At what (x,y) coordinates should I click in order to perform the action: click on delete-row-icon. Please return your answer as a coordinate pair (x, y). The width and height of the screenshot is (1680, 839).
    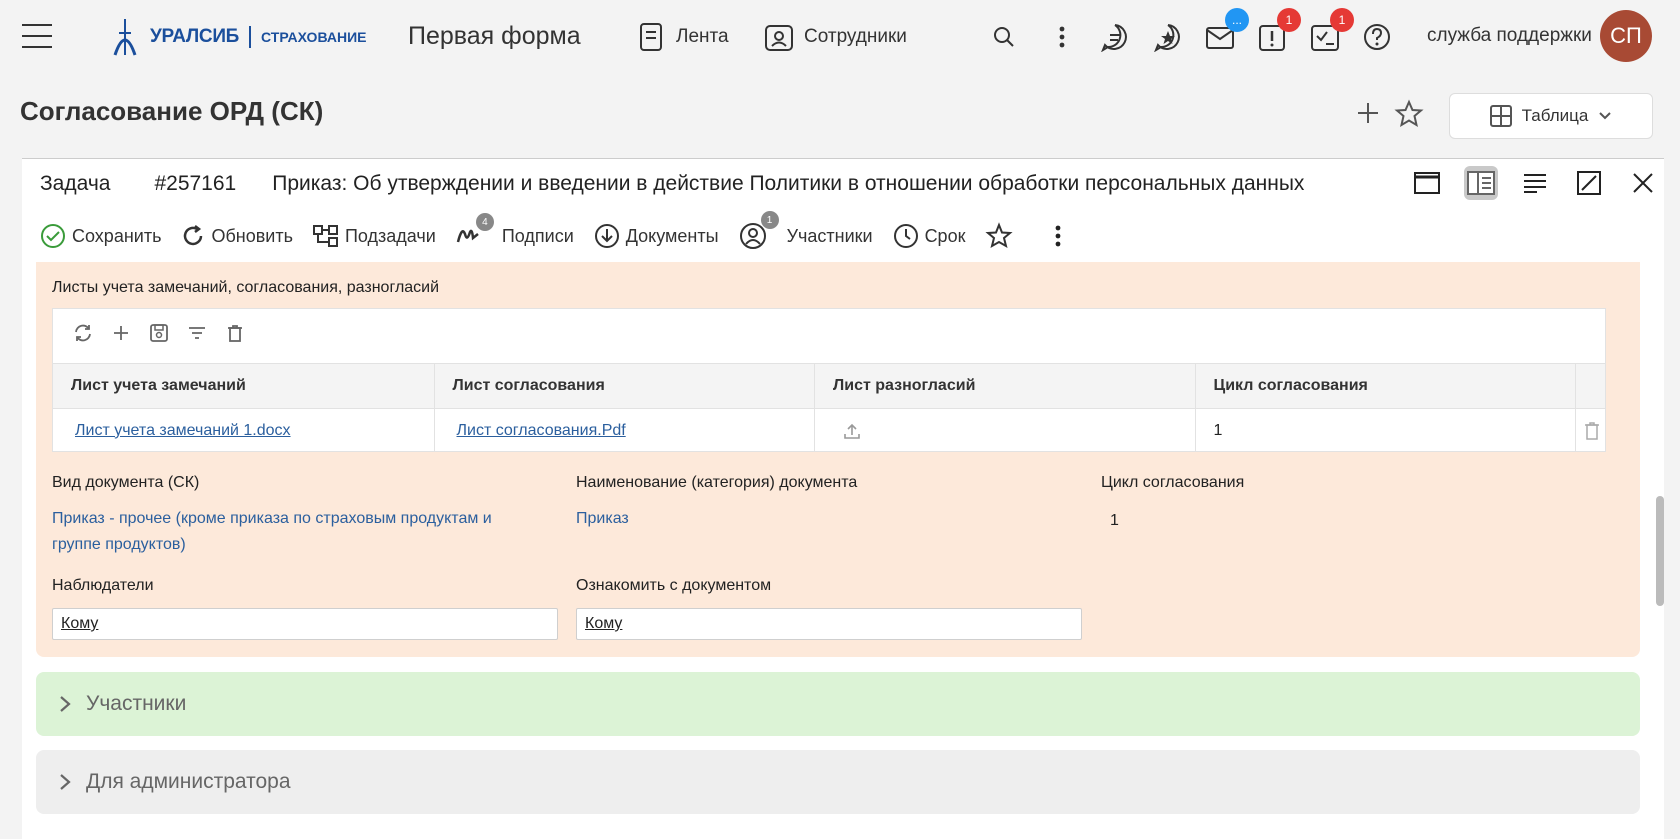
    Looking at the image, I should click on (1592, 430).